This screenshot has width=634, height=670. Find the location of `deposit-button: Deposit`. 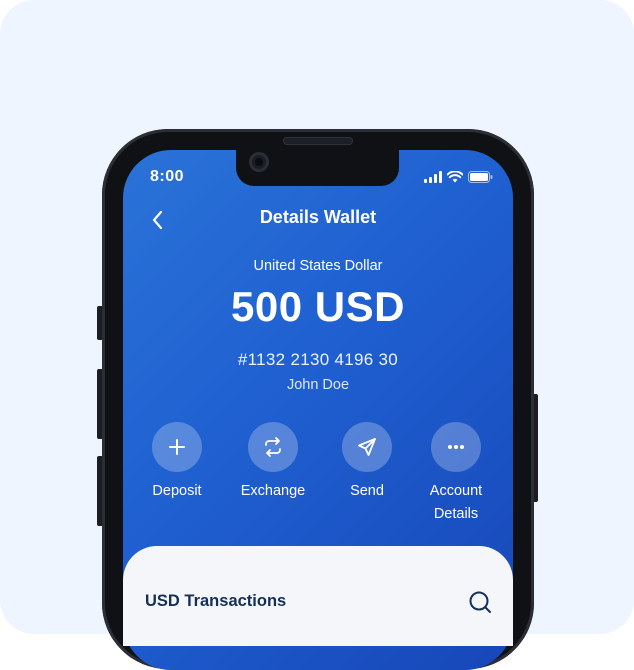

deposit-button: Deposit is located at coordinates (177, 462).